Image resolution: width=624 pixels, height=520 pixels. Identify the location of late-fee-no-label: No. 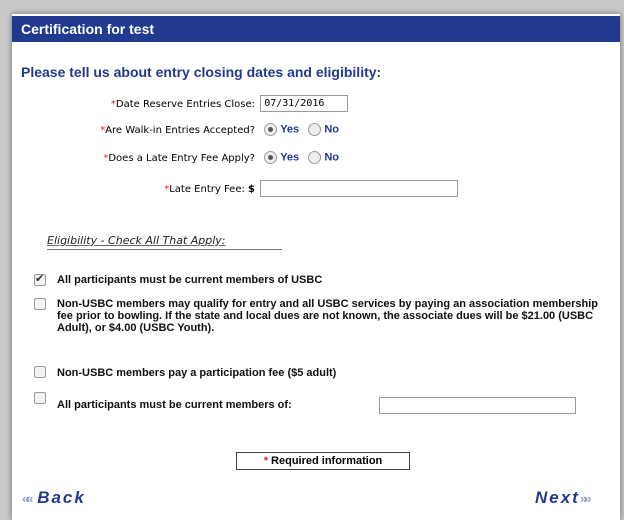
(332, 157).